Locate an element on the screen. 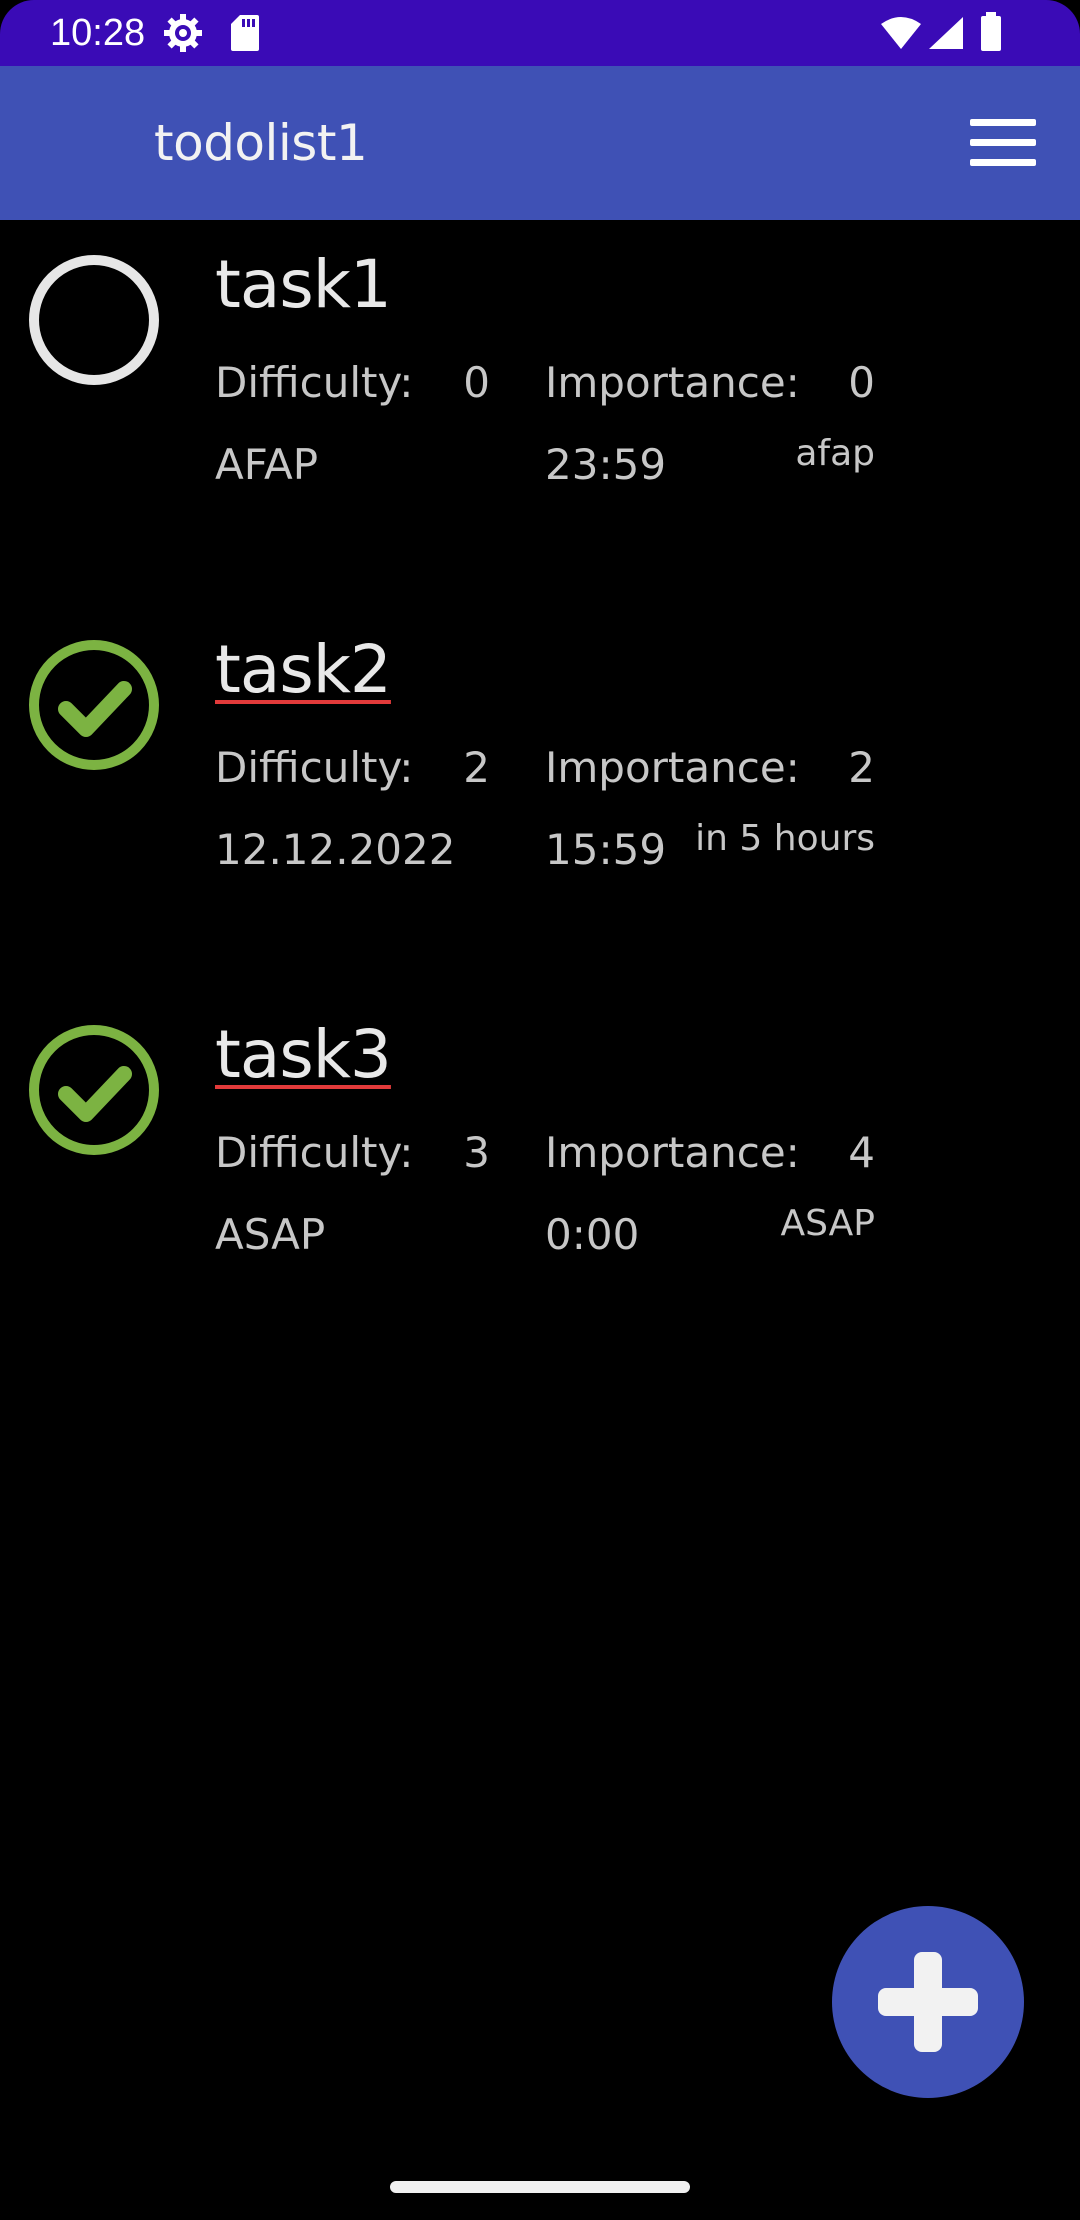 The image size is (1080, 2220). time-remaining: in 5 hours is located at coordinates (785, 838).